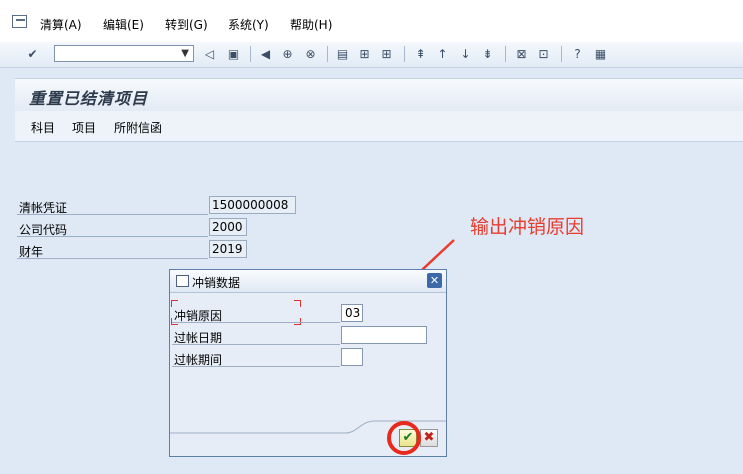  Describe the element at coordinates (311, 24) in the screenshot. I see `menu-help: 帮助(H)` at that location.